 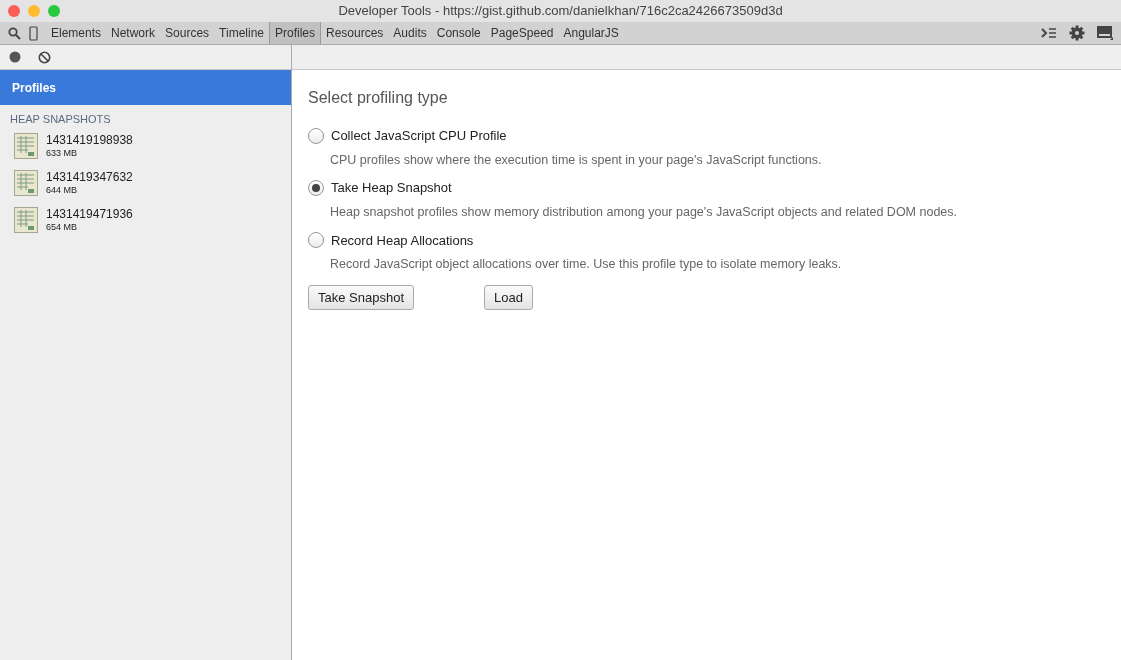 What do you see at coordinates (241, 33) in the screenshot?
I see `panel-tab: Timeline` at bounding box center [241, 33].